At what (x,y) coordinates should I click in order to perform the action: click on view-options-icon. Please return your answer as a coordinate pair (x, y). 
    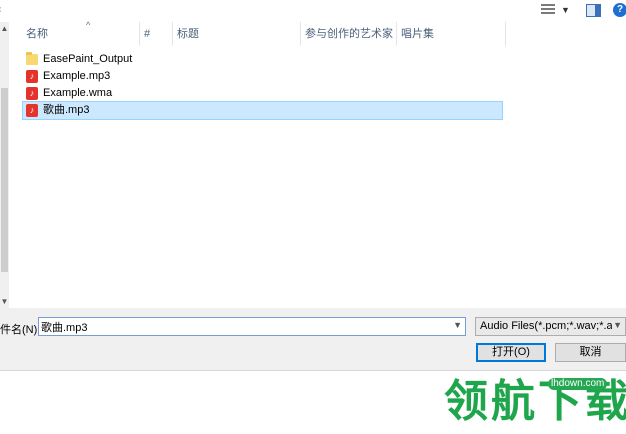
    Looking at the image, I should click on (548, 10).